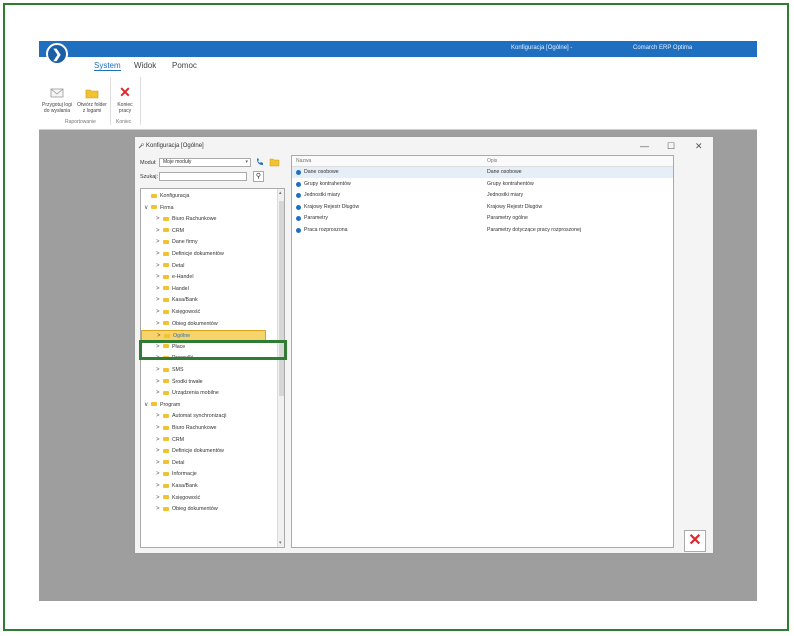 Image resolution: width=794 pixels, height=636 pixels. I want to click on list-item: Dane osobowe Dane osobowe, so click(482, 172).